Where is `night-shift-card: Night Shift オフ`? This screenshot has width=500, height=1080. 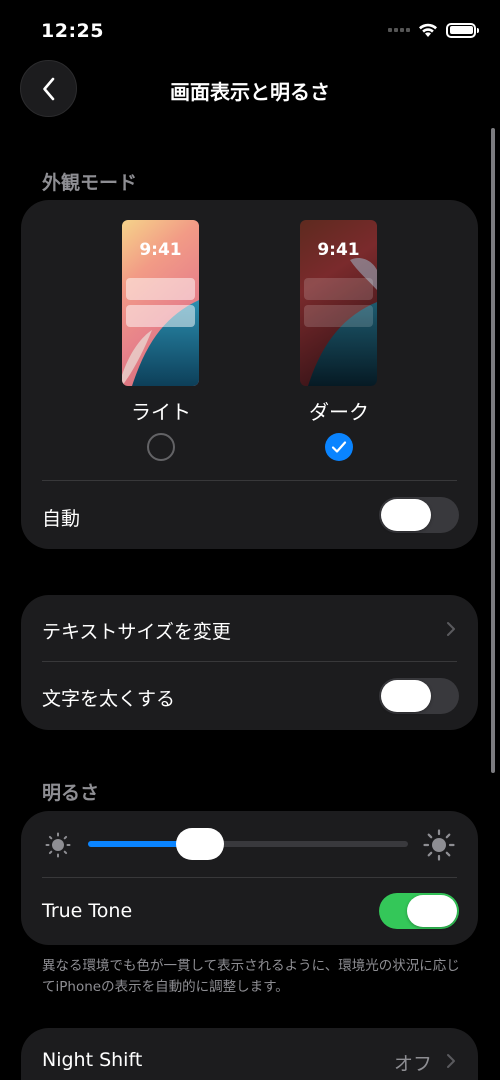 night-shift-card: Night Shift オフ is located at coordinates (249, 1054).